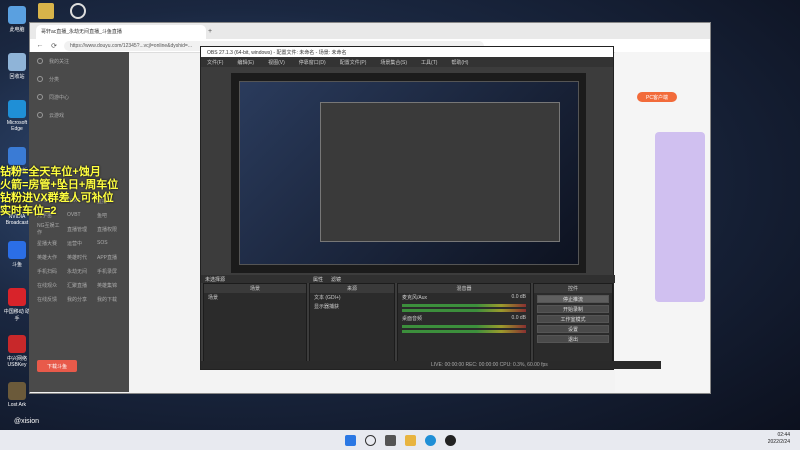  I want to click on desktop-icon: Microsoft Edge, so click(17, 116).